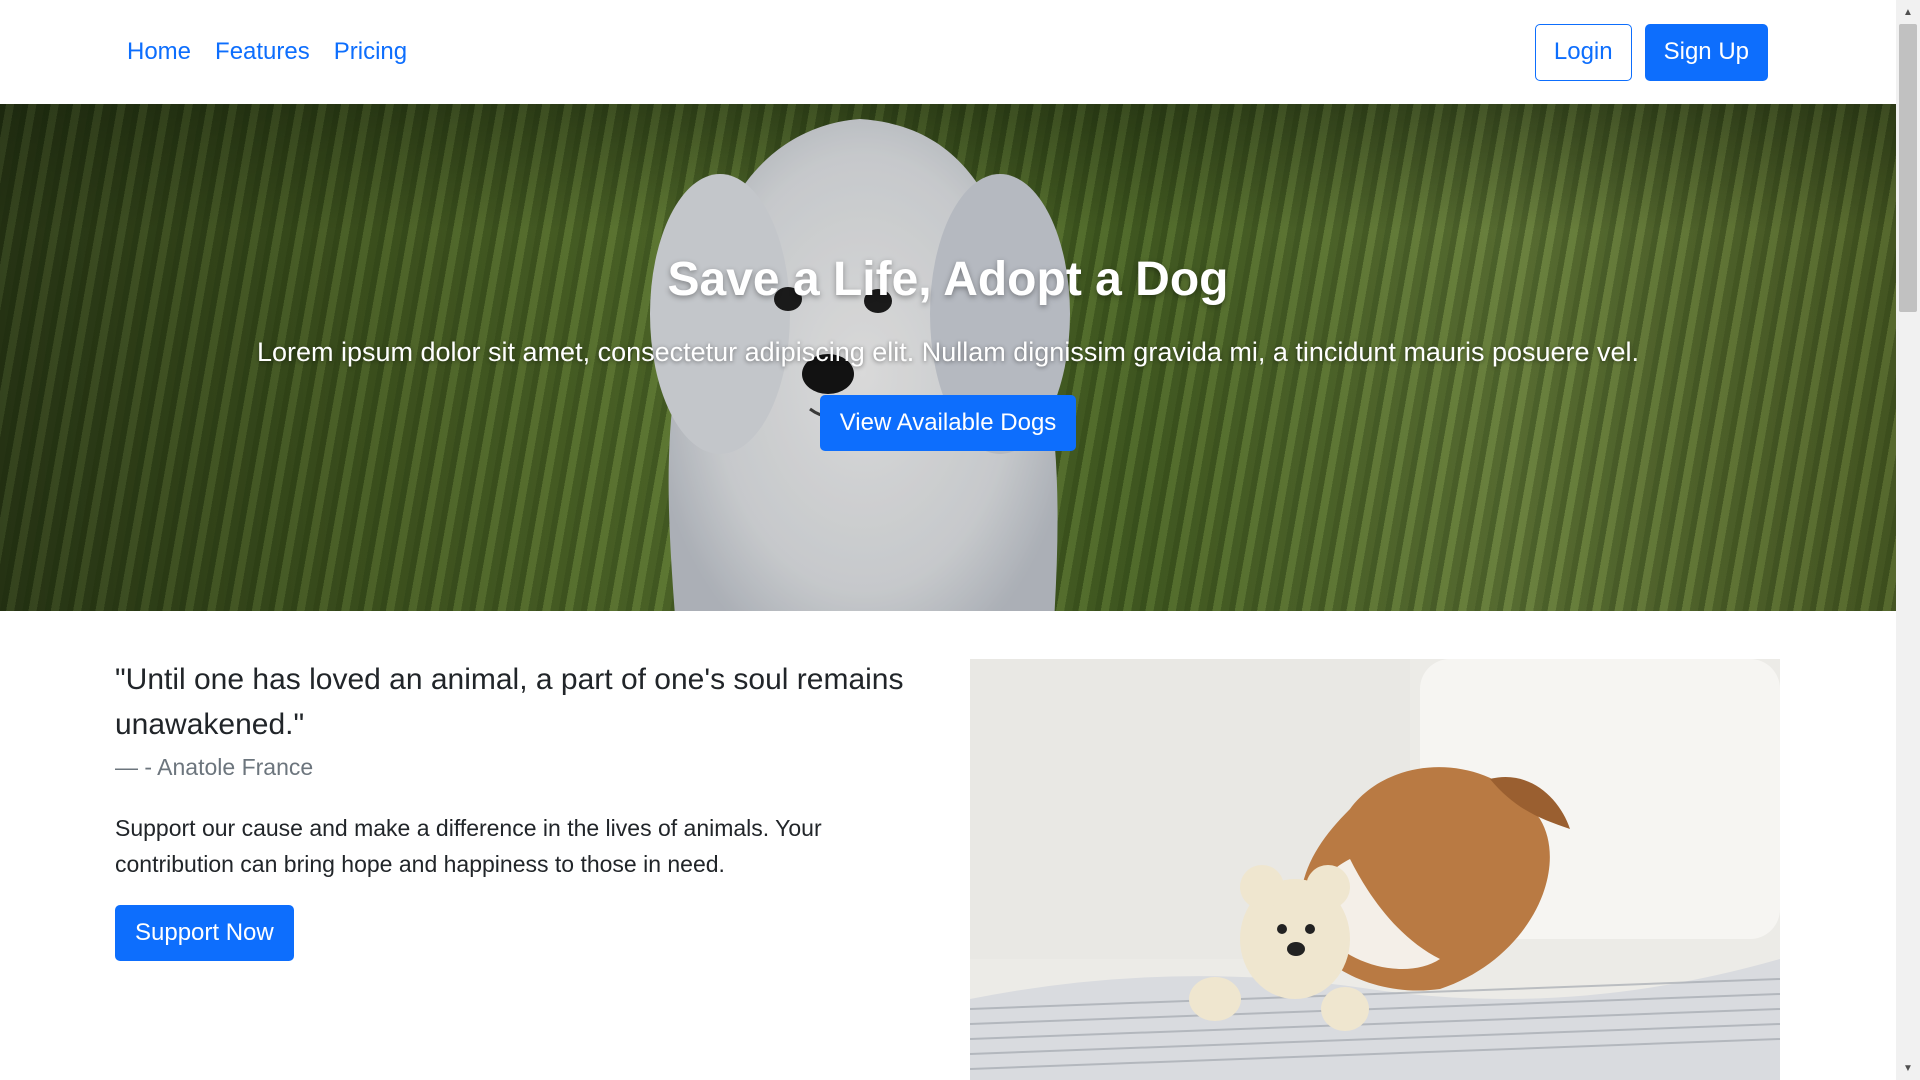 The width and height of the screenshot is (1920, 1080). Describe the element at coordinates (204, 933) in the screenshot. I see `support-now-button: Support Now` at that location.